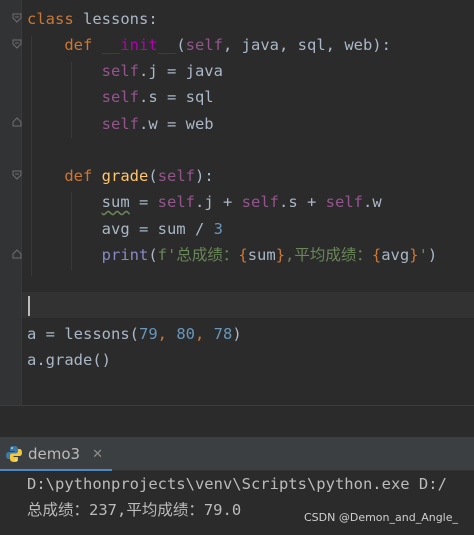 This screenshot has width=474, height=535. Describe the element at coordinates (134, 510) in the screenshot. I see `console-output-line: 总成绩：237,平均成绩：79.0` at that location.